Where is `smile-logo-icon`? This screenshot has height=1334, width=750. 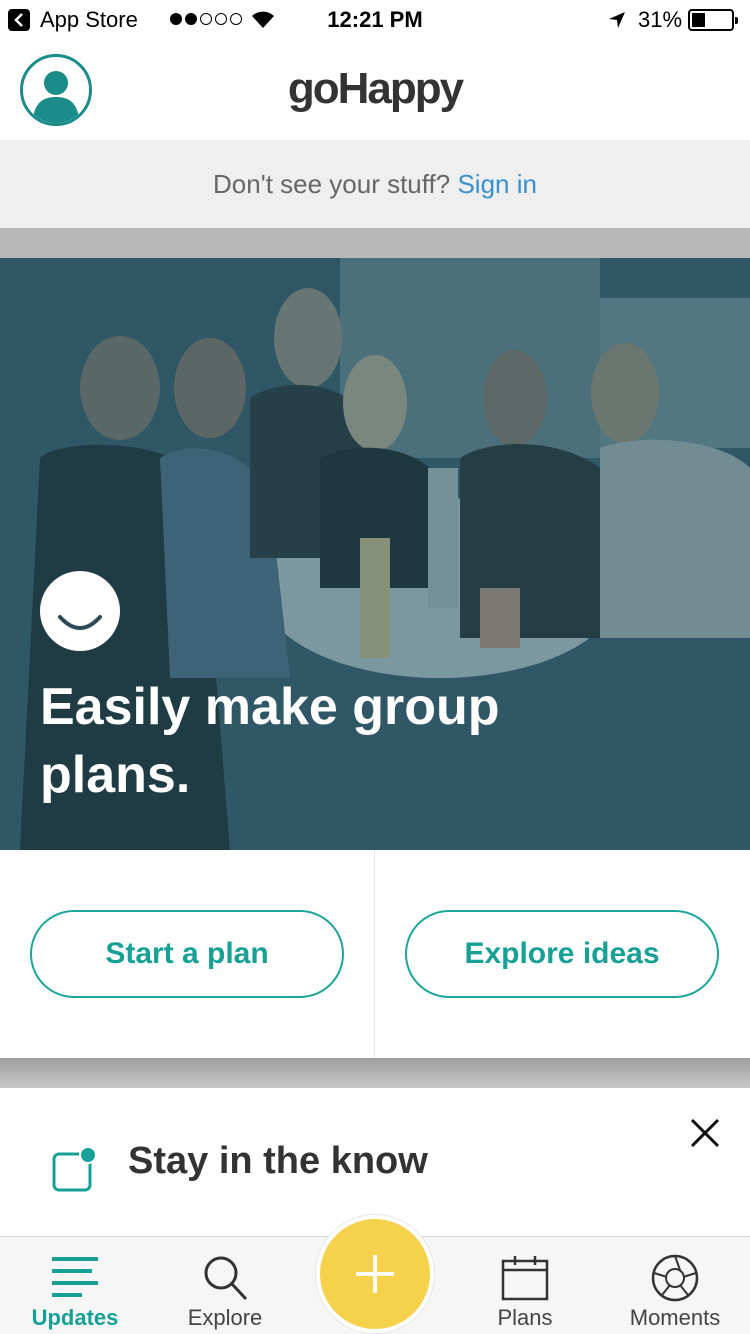 smile-logo-icon is located at coordinates (80, 611).